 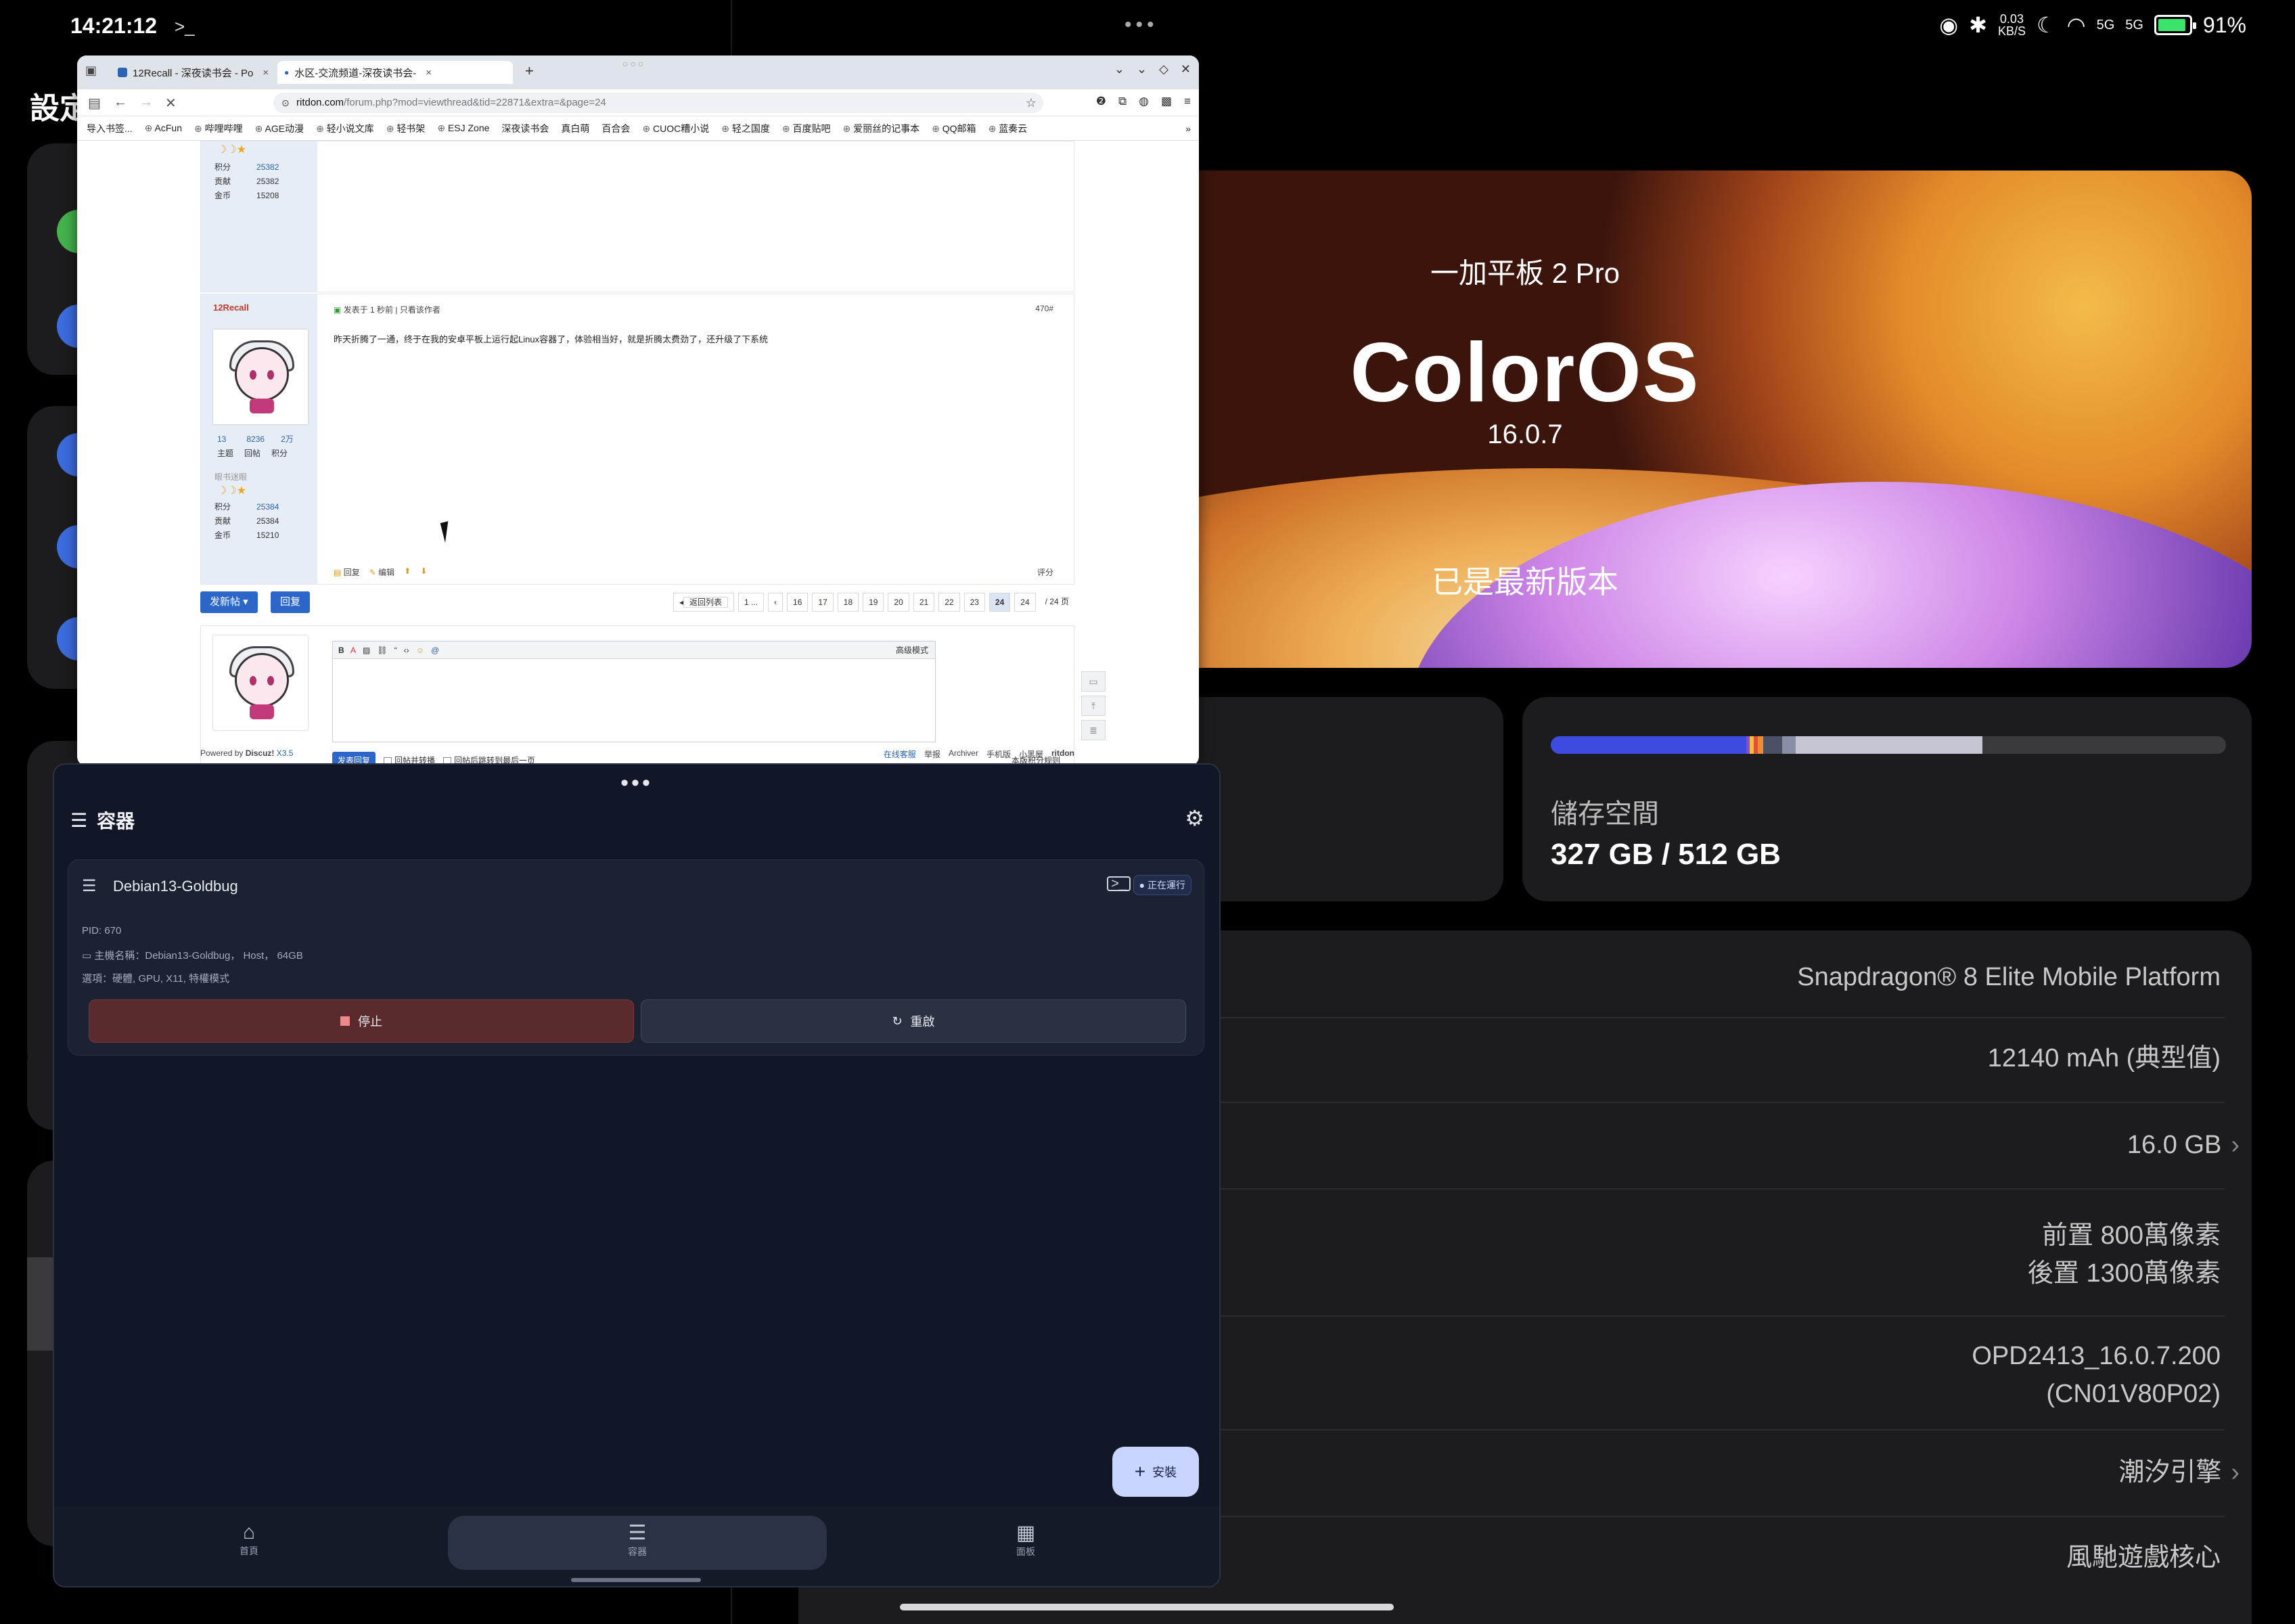 I want to click on link-icon: ⛓, so click(x=382, y=650).